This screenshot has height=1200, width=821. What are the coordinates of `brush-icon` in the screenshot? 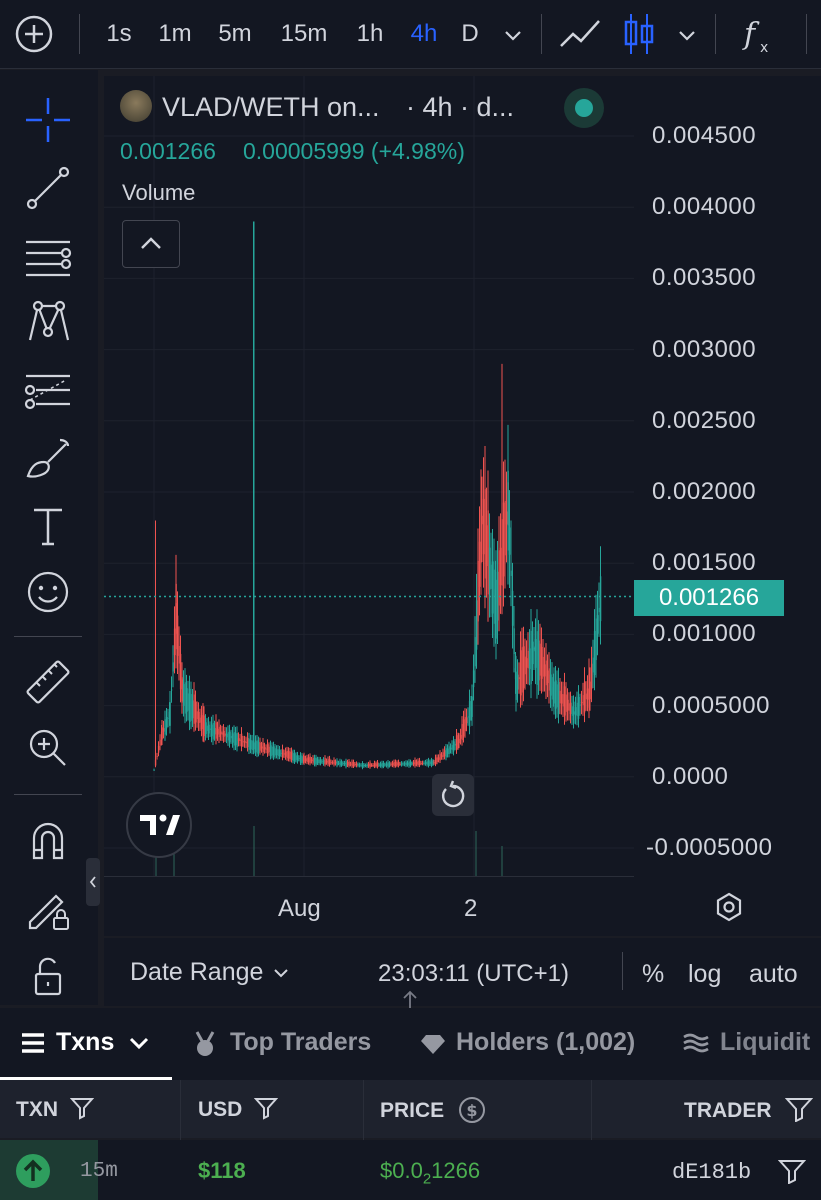 It's located at (48, 460).